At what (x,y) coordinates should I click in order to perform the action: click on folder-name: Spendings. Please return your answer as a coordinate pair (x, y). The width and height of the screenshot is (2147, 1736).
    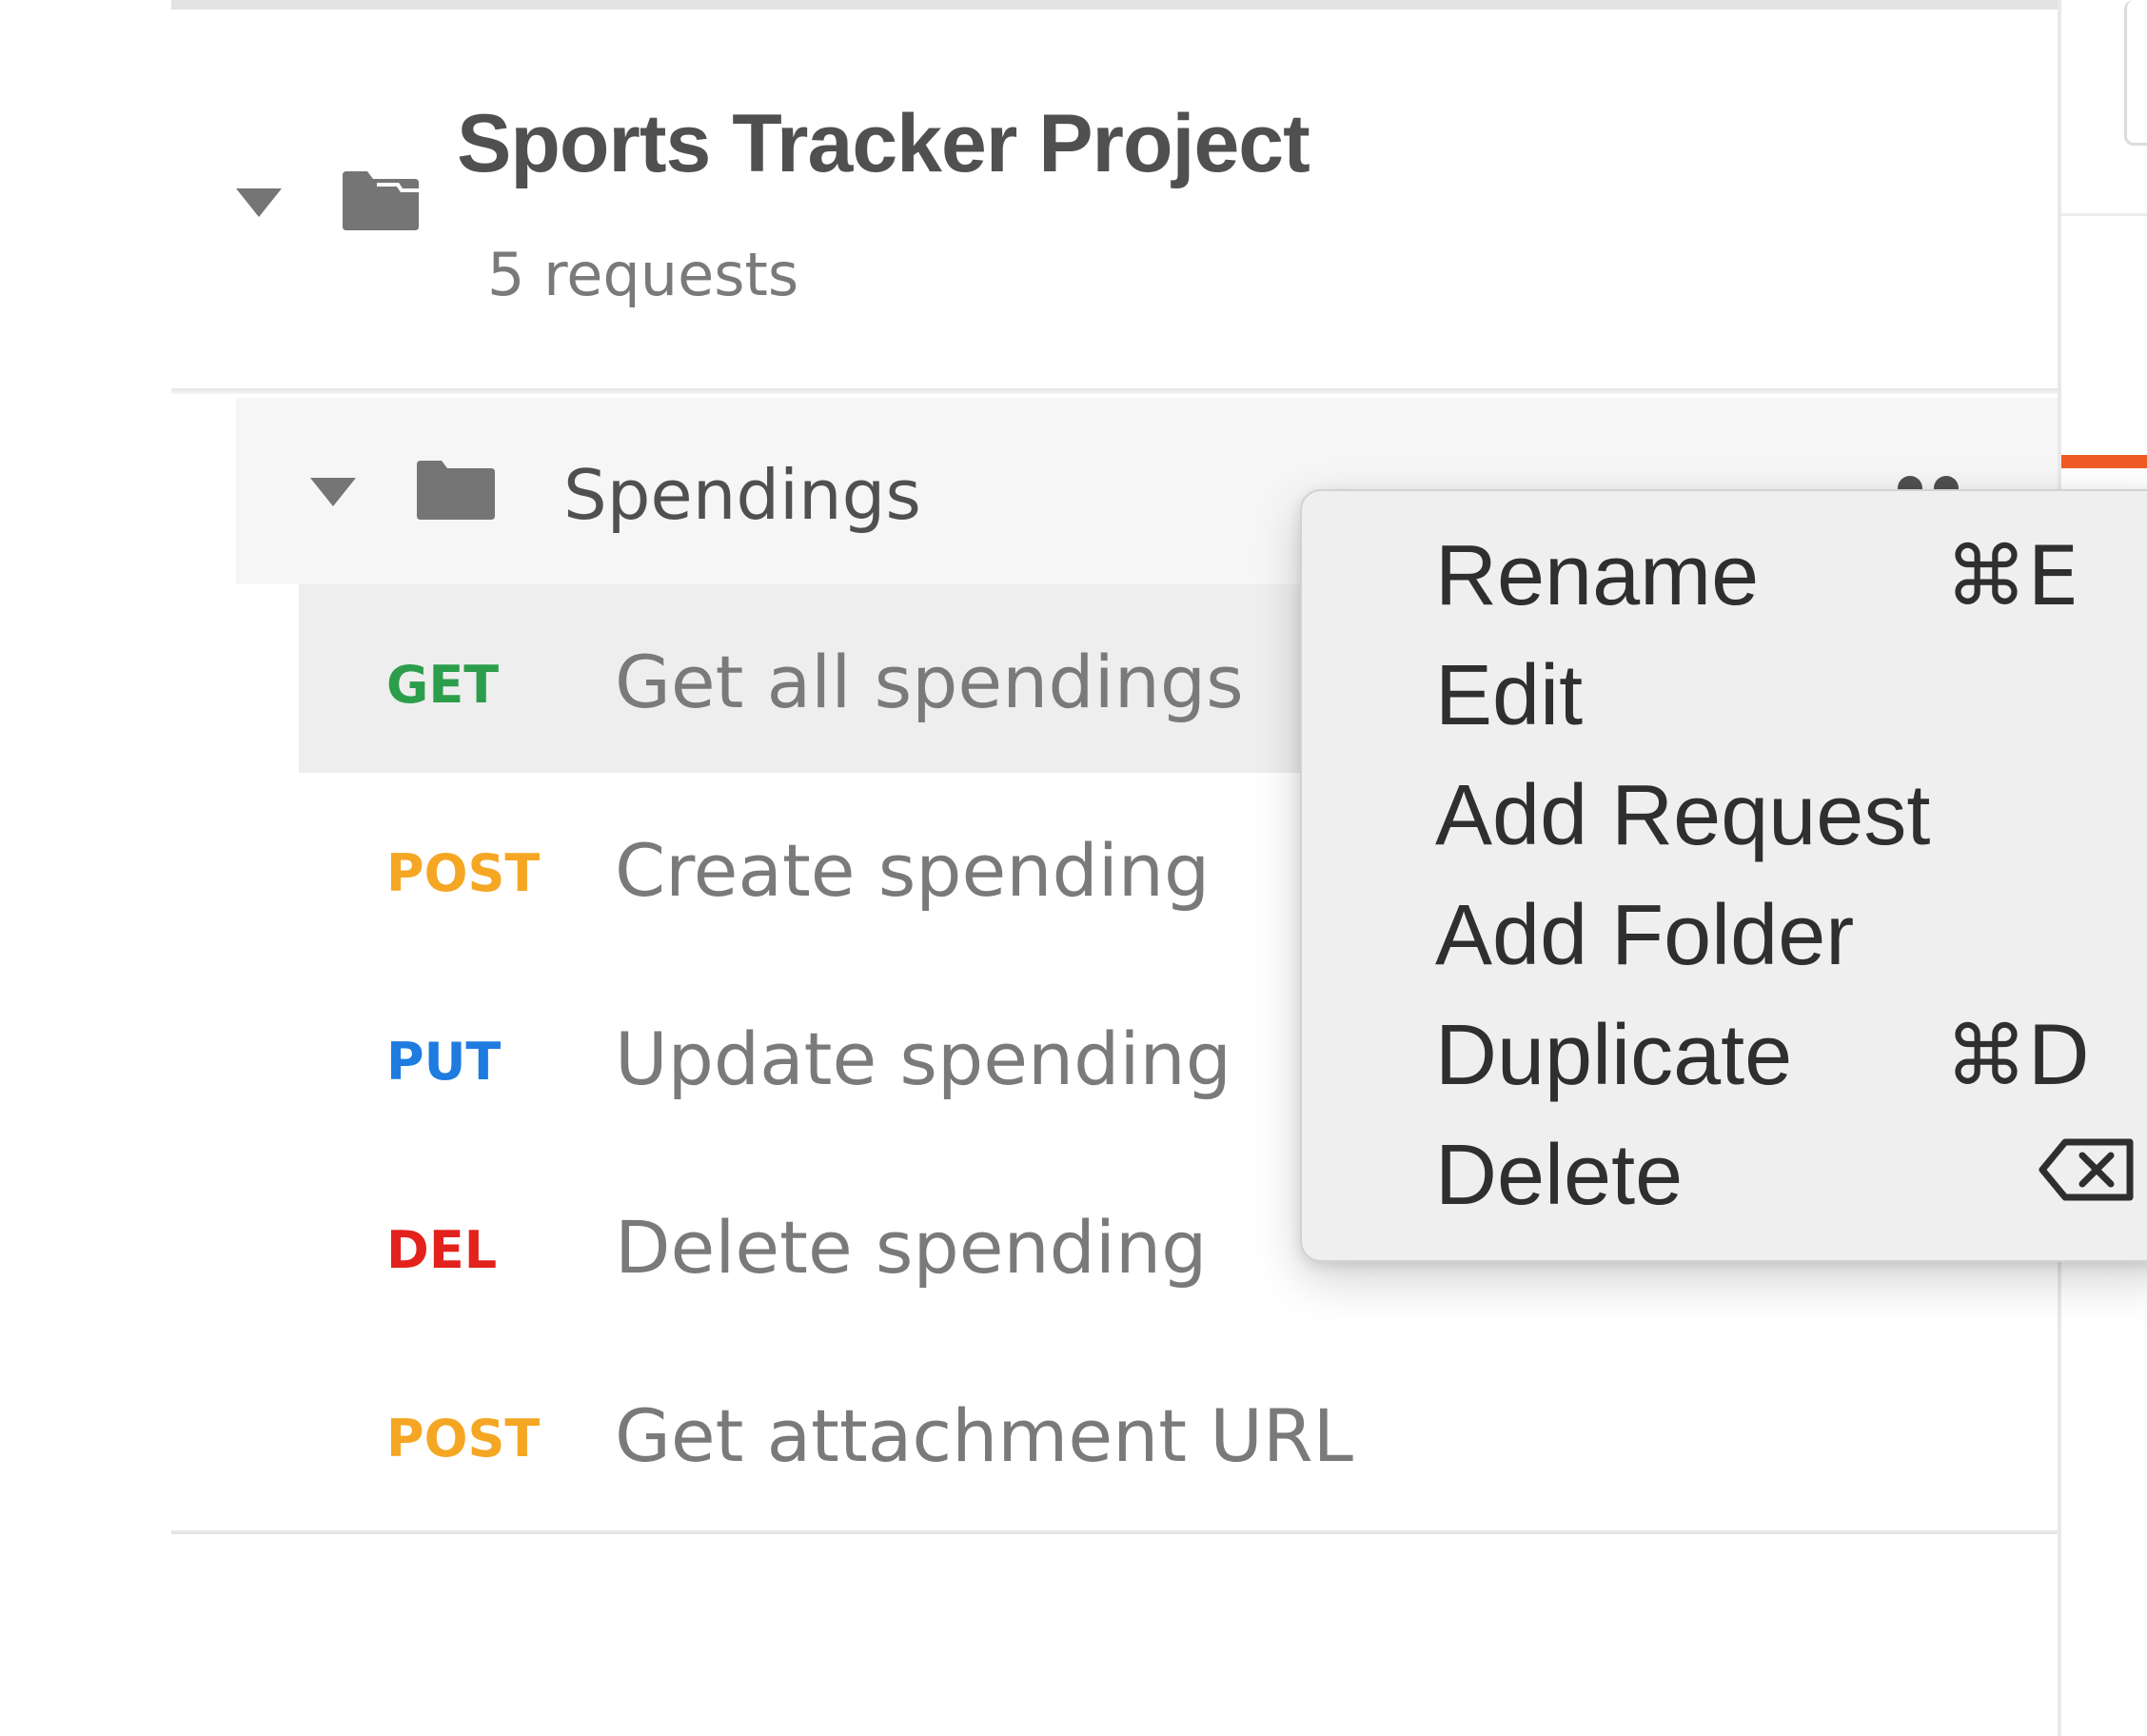
    Looking at the image, I should click on (742, 495).